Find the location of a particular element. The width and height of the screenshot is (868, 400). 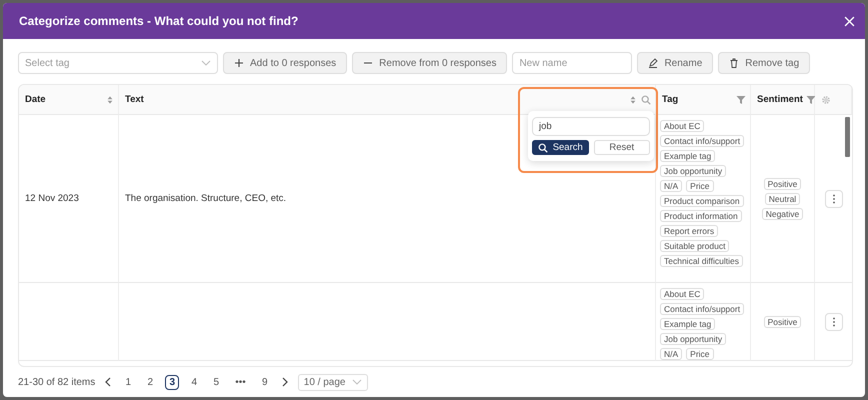

toolbar-button: Rename is located at coordinates (675, 63).